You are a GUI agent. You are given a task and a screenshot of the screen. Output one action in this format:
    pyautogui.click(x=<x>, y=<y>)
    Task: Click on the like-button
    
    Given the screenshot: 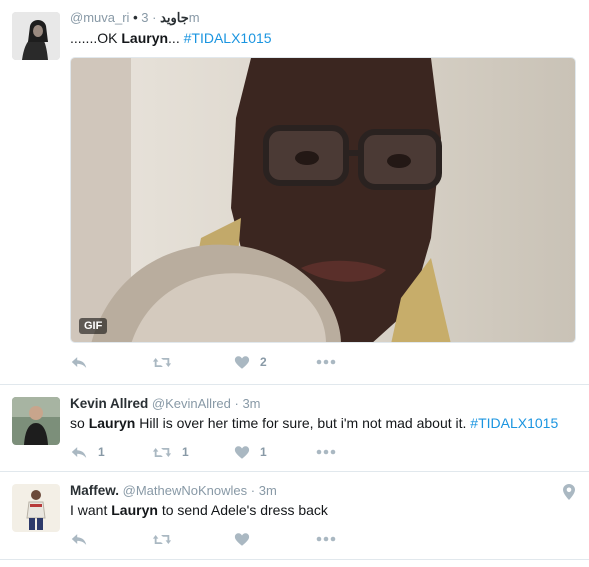 What is the action you would take?
    pyautogui.click(x=275, y=539)
    